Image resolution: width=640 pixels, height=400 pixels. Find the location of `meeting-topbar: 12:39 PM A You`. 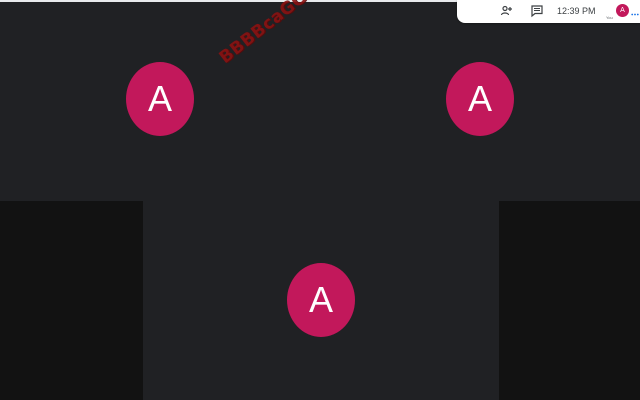

meeting-topbar: 12:39 PM A You is located at coordinates (548, 11).